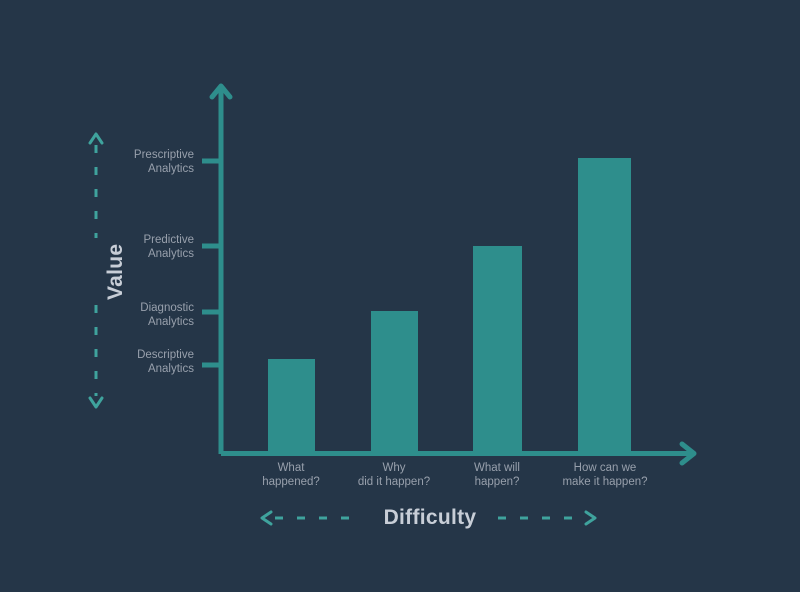  What do you see at coordinates (96, 402) in the screenshot?
I see `value-down-arrow-icon` at bounding box center [96, 402].